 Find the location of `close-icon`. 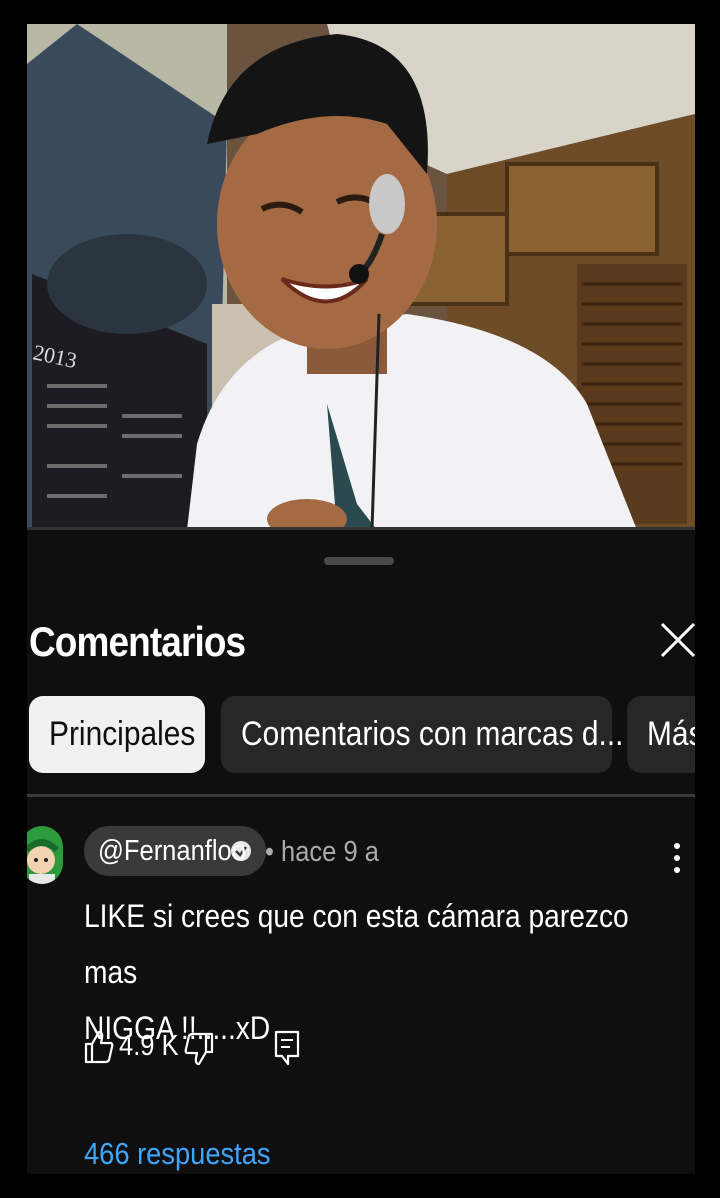

close-icon is located at coordinates (676, 640).